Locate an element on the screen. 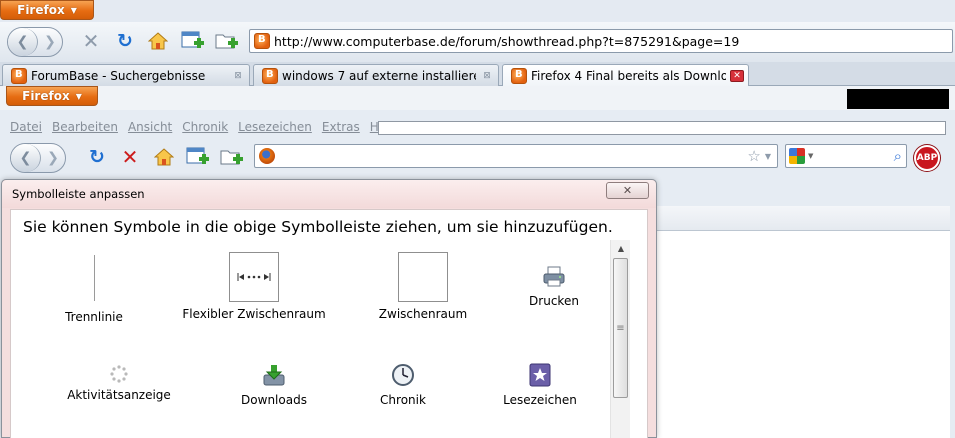 The width and height of the screenshot is (955, 438). tab-close-icon: ✕ is located at coordinates (737, 76).